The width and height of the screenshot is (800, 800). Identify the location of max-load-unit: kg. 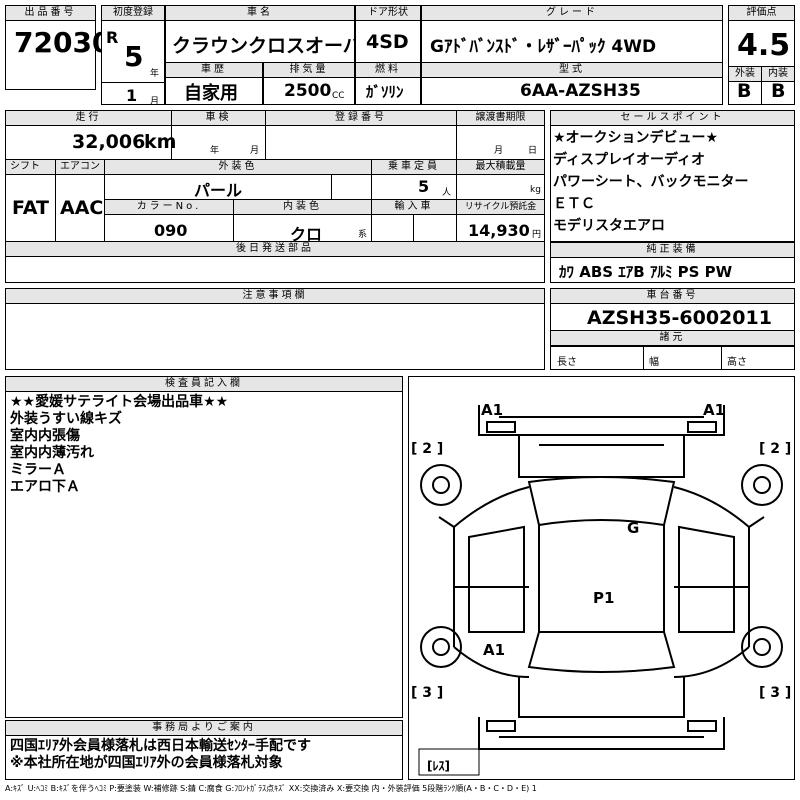
(535, 190).